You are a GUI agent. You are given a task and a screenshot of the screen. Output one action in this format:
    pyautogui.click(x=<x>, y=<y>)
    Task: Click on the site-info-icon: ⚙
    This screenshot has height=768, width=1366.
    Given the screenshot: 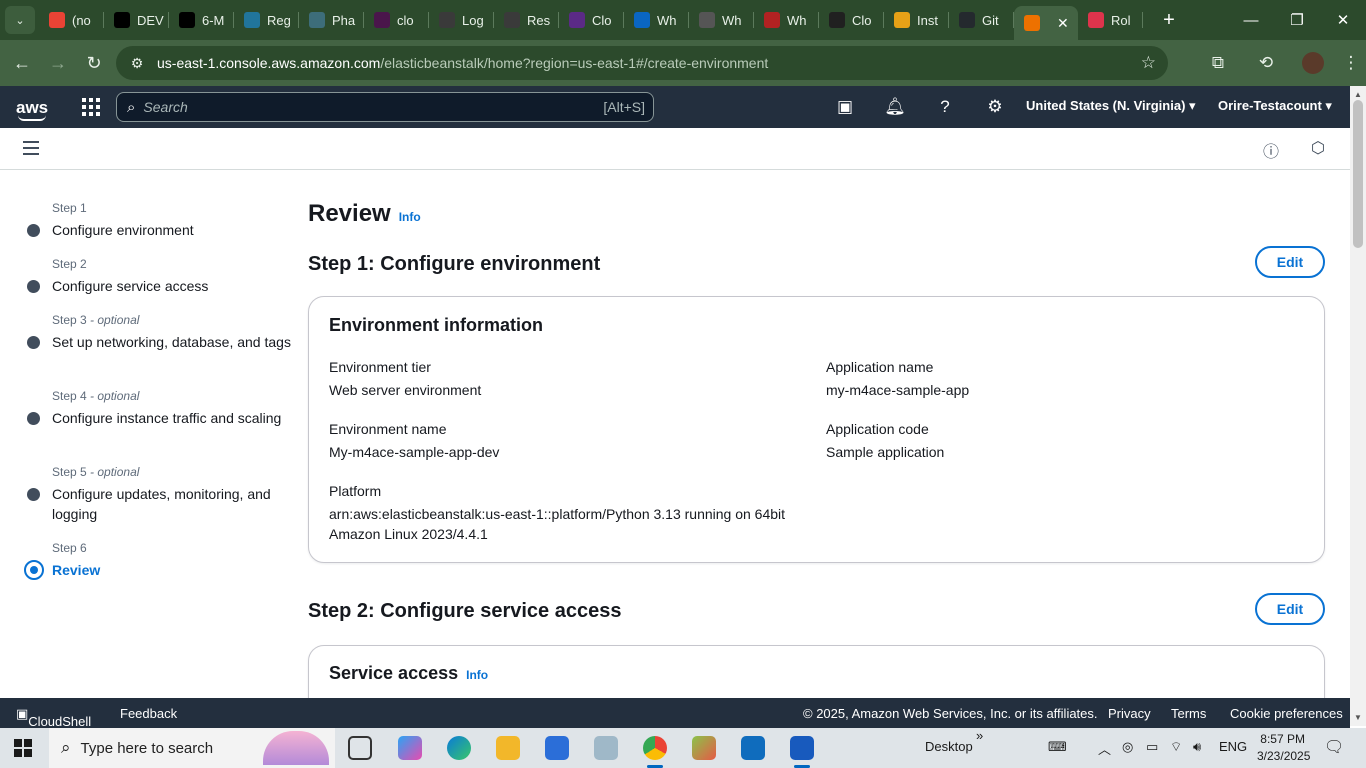 What is the action you would take?
    pyautogui.click(x=137, y=63)
    